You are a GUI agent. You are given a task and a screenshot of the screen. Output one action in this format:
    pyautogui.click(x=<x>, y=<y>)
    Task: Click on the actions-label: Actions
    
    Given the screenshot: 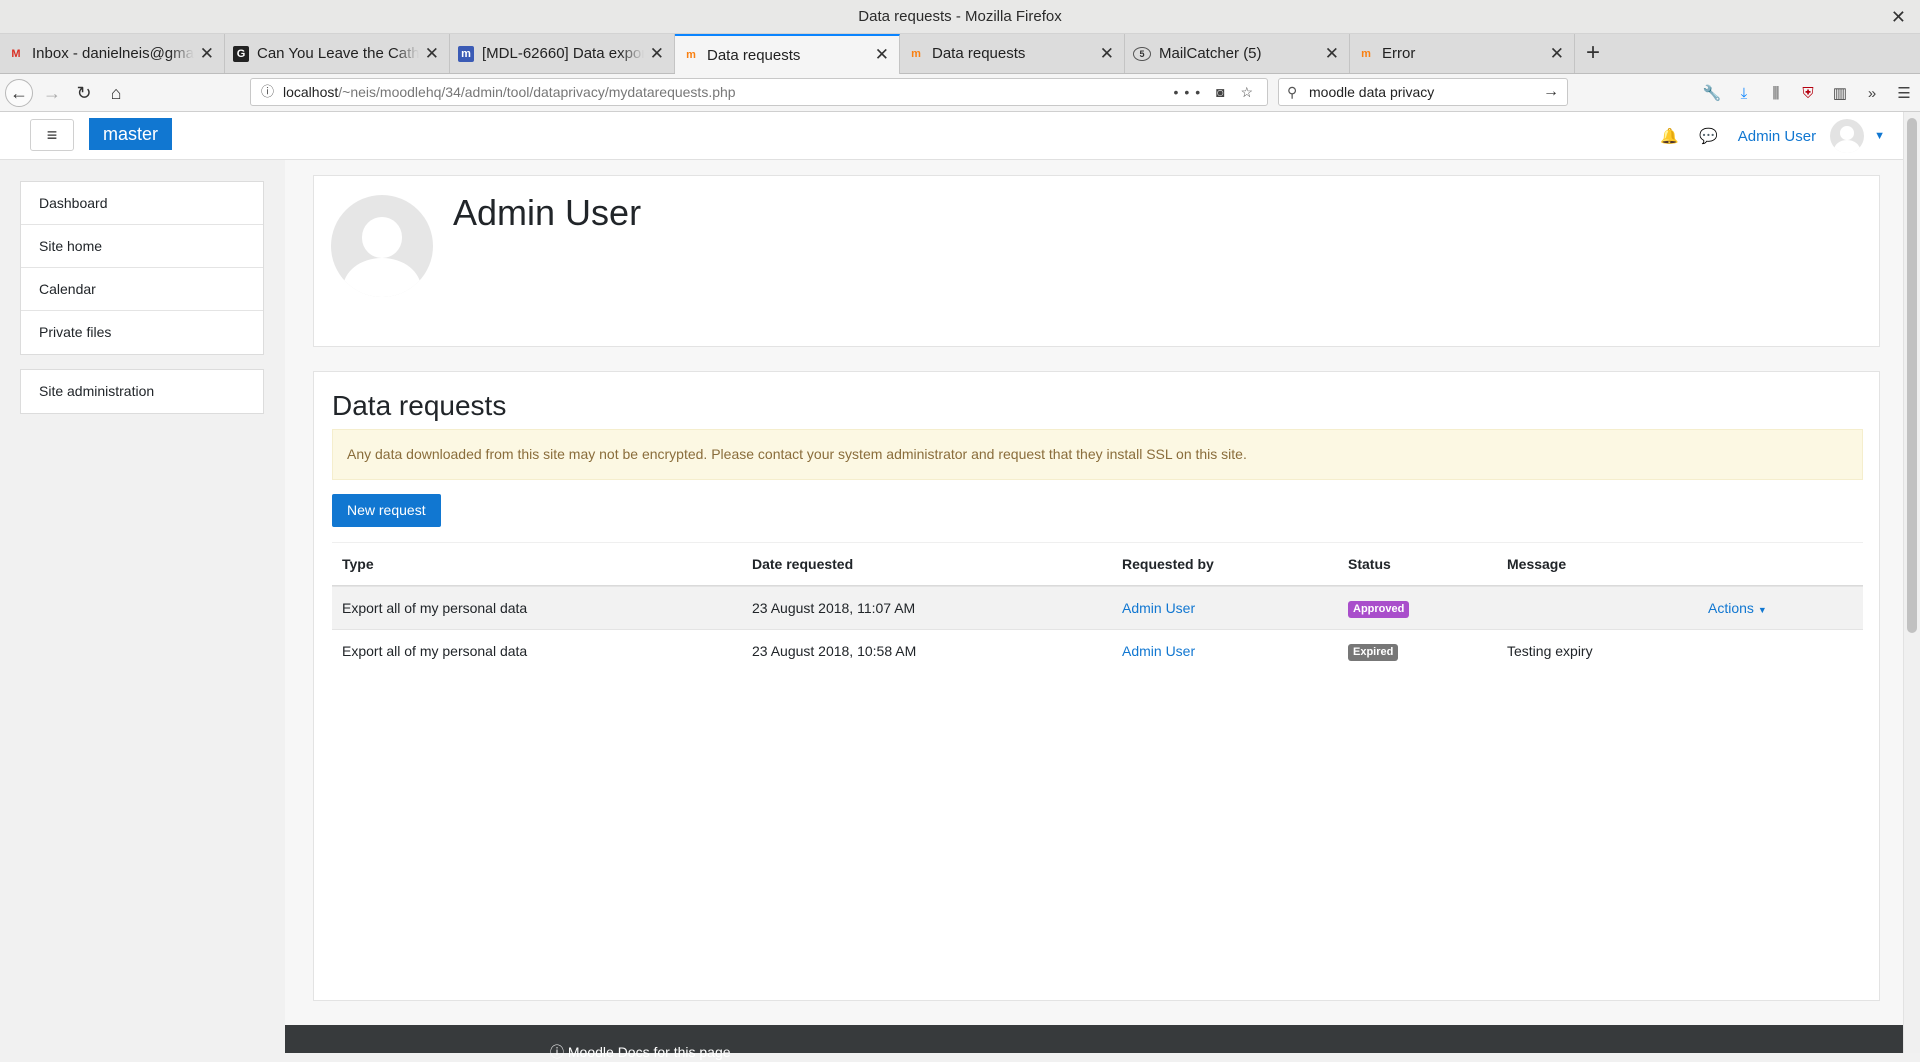 What is the action you would take?
    pyautogui.click(x=1731, y=608)
    